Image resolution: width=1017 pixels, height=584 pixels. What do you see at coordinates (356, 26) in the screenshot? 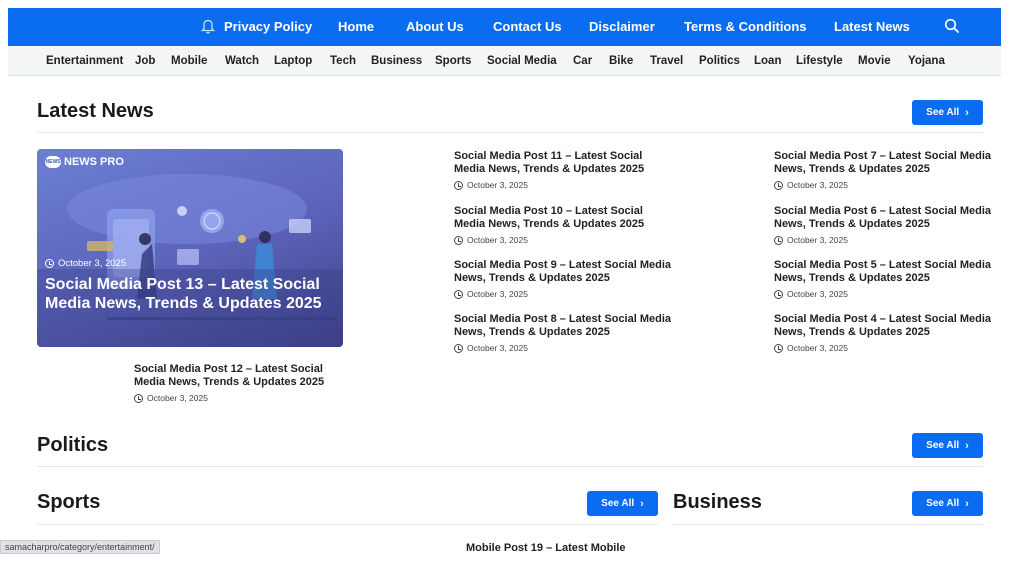
I see `nav-home: Home` at bounding box center [356, 26].